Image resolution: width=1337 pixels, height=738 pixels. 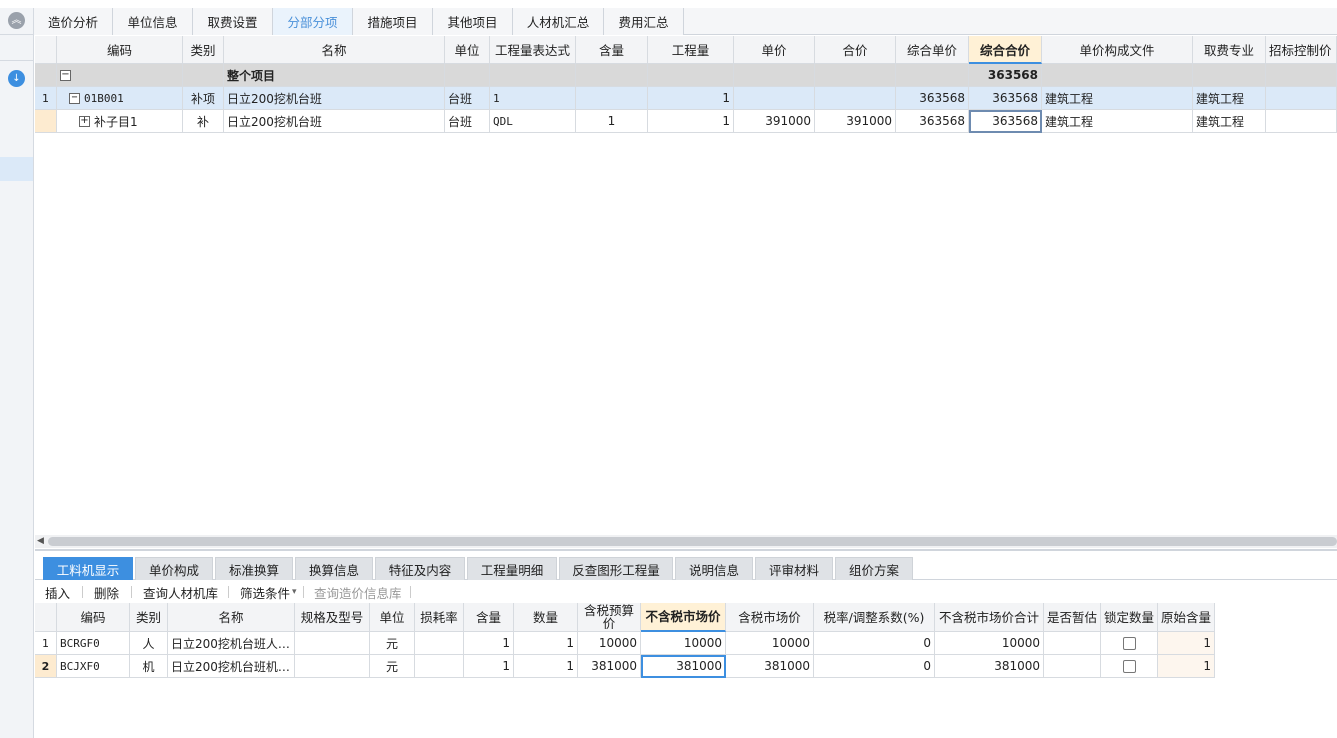 I want to click on tab-standard-conversion: 标准换算, so click(x=254, y=568).